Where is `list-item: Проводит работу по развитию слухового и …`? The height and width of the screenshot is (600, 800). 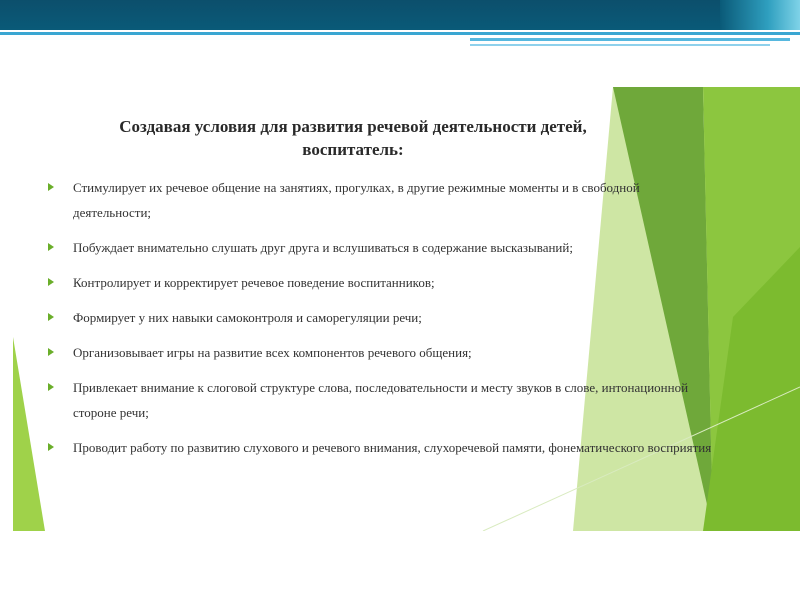
list-item: Проводит работу по развитию слухового и … is located at coordinates (363, 447).